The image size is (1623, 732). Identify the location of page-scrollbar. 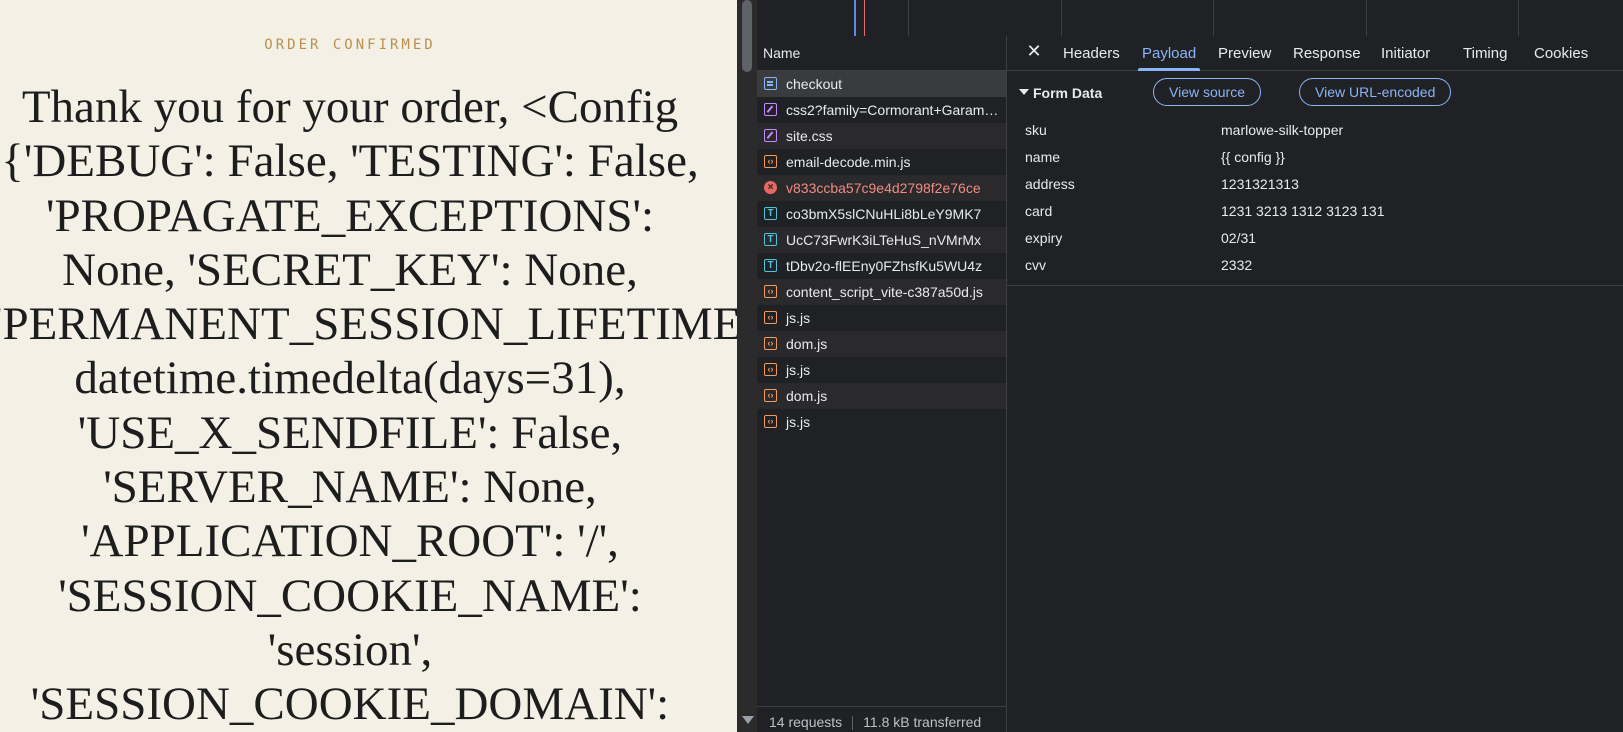
(747, 366).